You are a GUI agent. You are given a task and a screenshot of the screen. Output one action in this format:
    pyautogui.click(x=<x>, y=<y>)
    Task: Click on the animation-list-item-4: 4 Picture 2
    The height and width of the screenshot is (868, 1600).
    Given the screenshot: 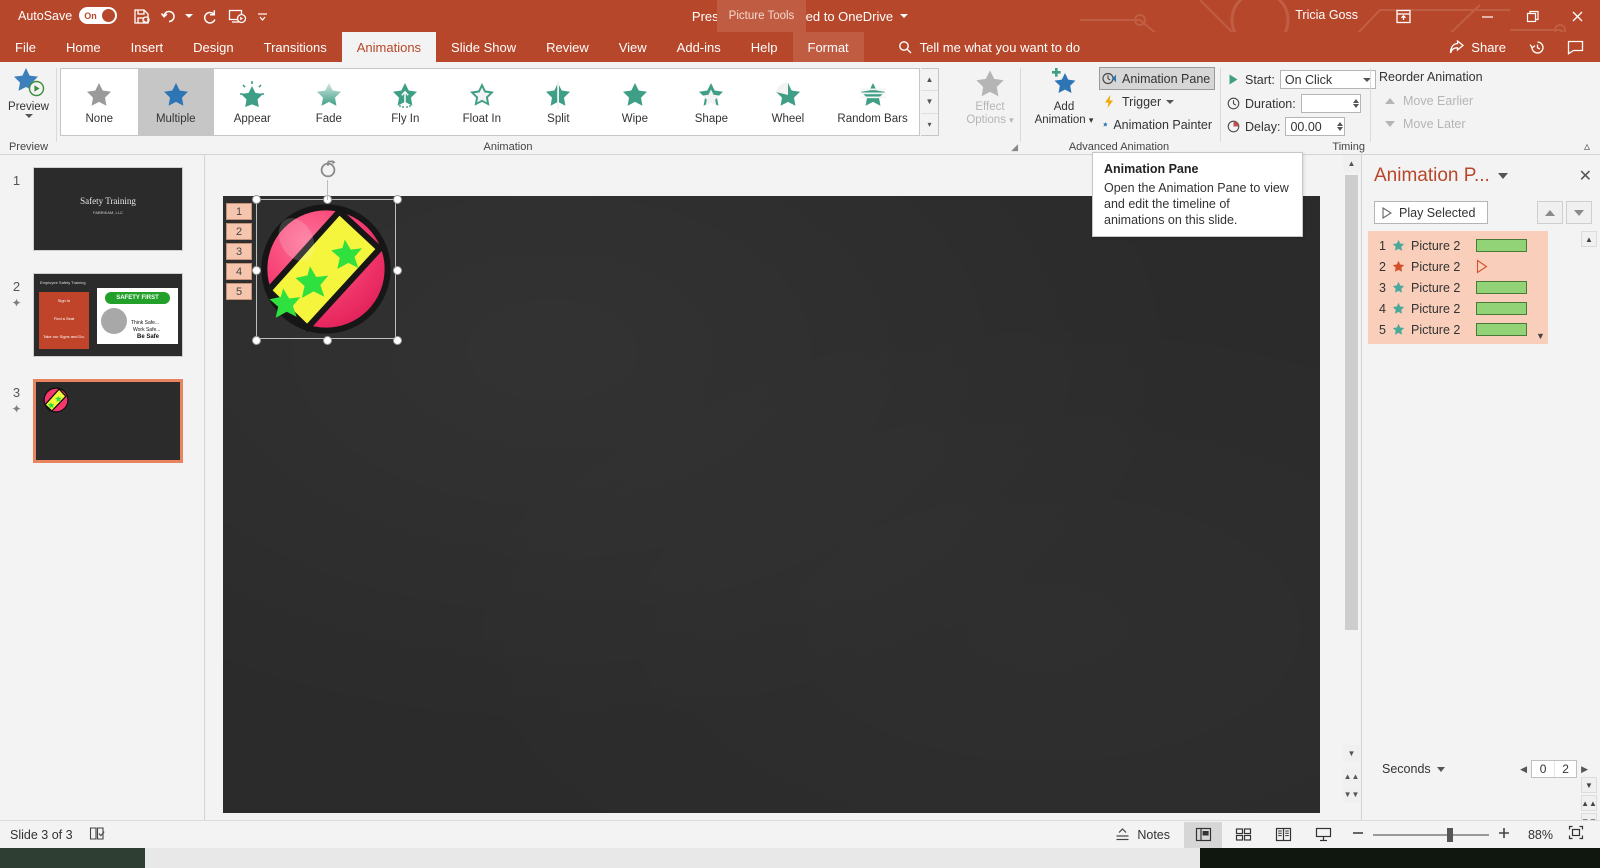 What is the action you would take?
    pyautogui.click(x=1458, y=308)
    